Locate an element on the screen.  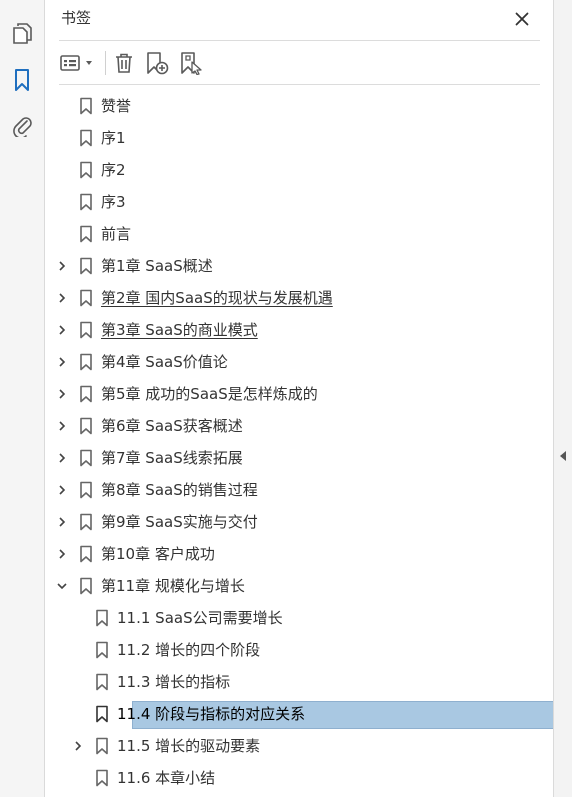
bookmark-label: 前言 is located at coordinates (116, 234).